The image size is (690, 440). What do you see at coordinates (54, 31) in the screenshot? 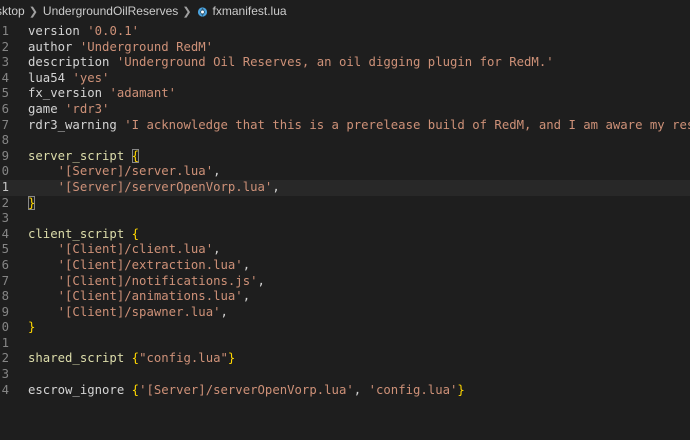
I see `code-token-ident: version` at bounding box center [54, 31].